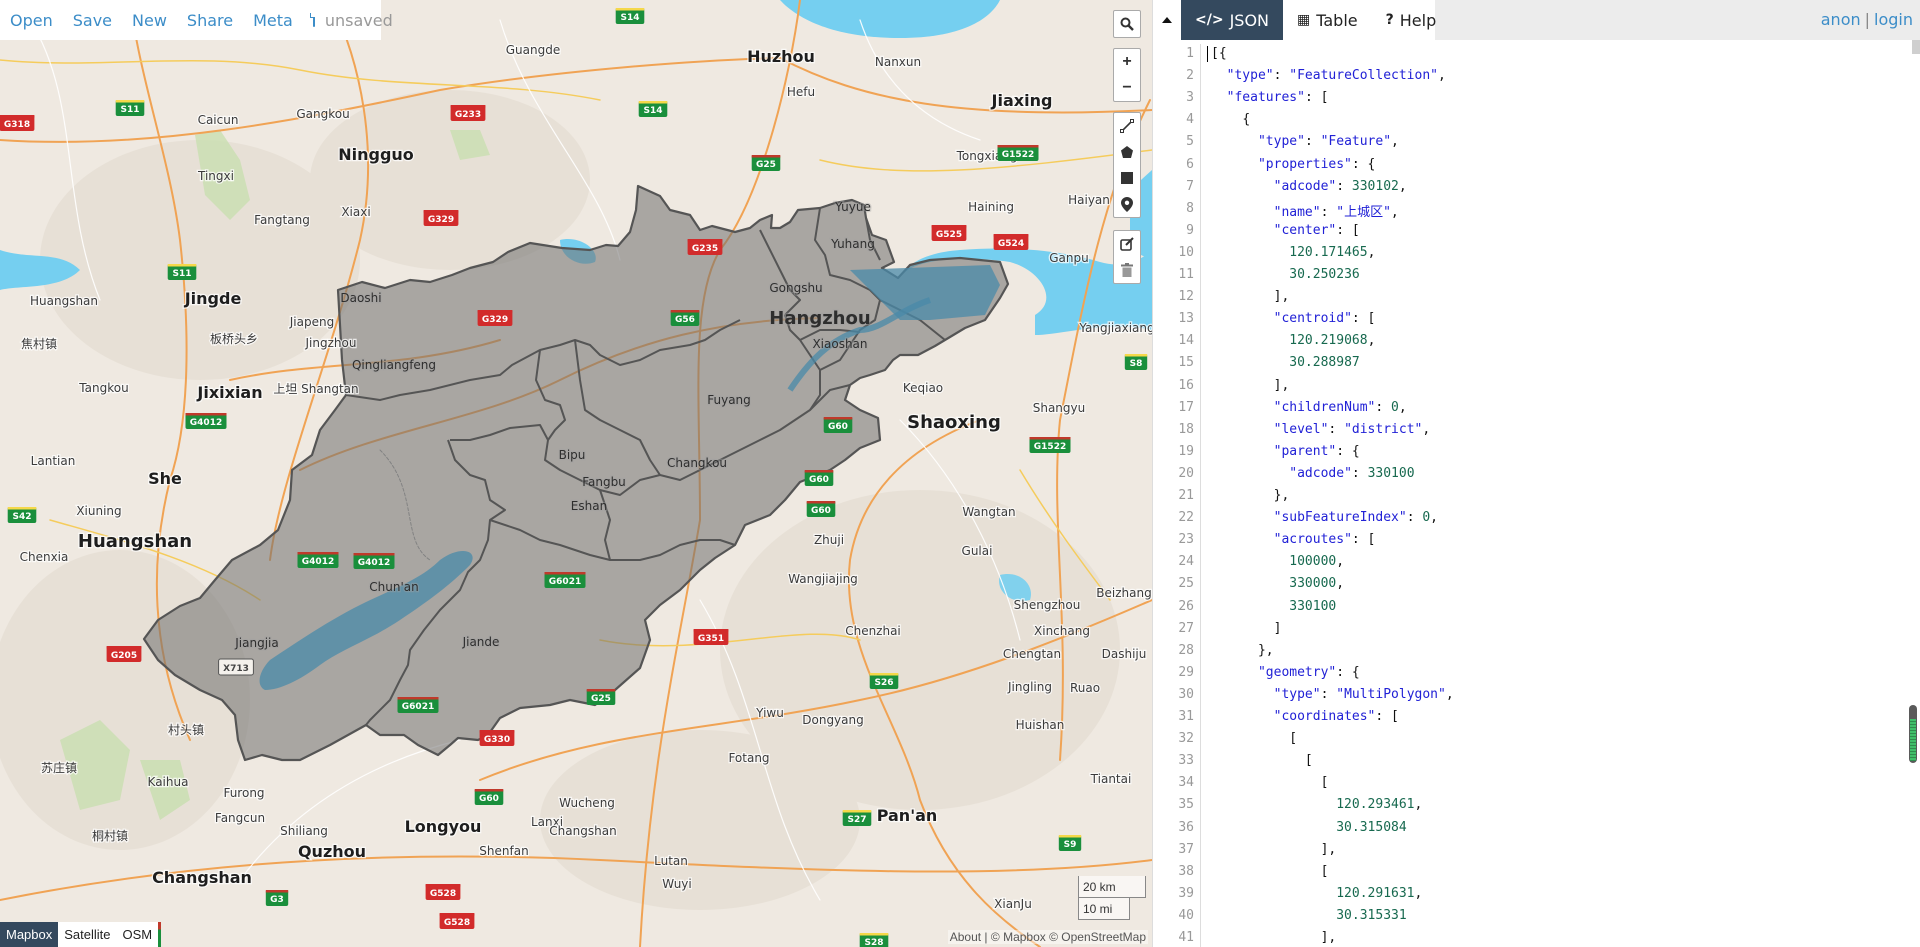 Image resolution: width=1920 pixels, height=947 pixels. I want to click on line-number: 14, so click(1186, 341).